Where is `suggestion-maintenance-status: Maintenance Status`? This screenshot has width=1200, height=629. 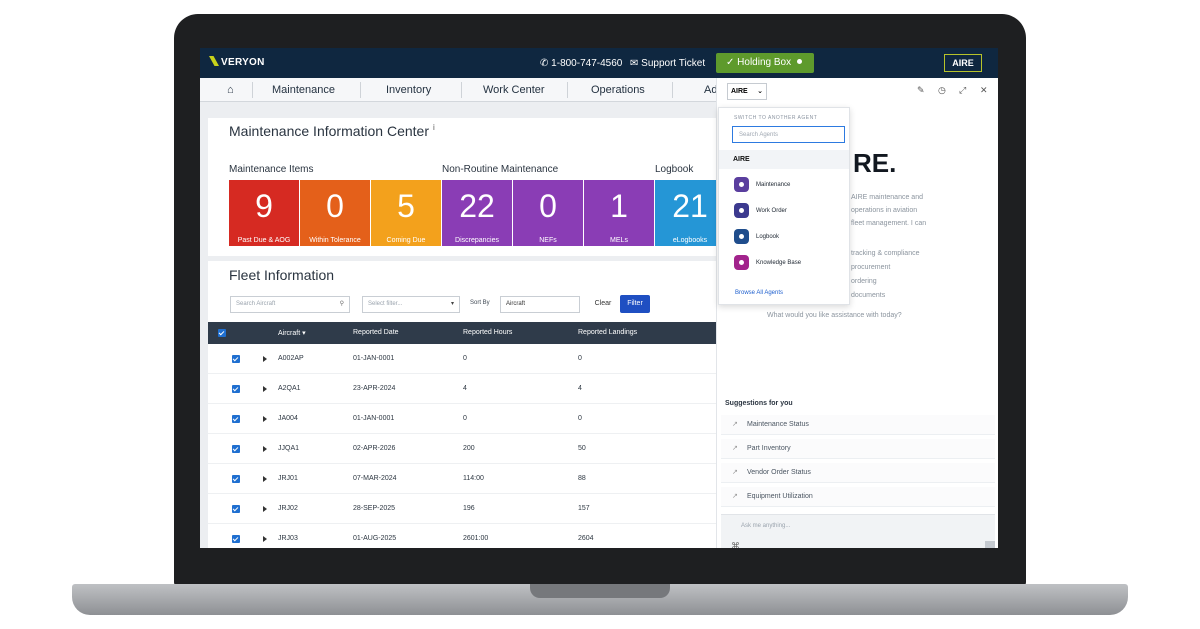
suggestion-maintenance-status: Maintenance Status is located at coordinates (858, 425).